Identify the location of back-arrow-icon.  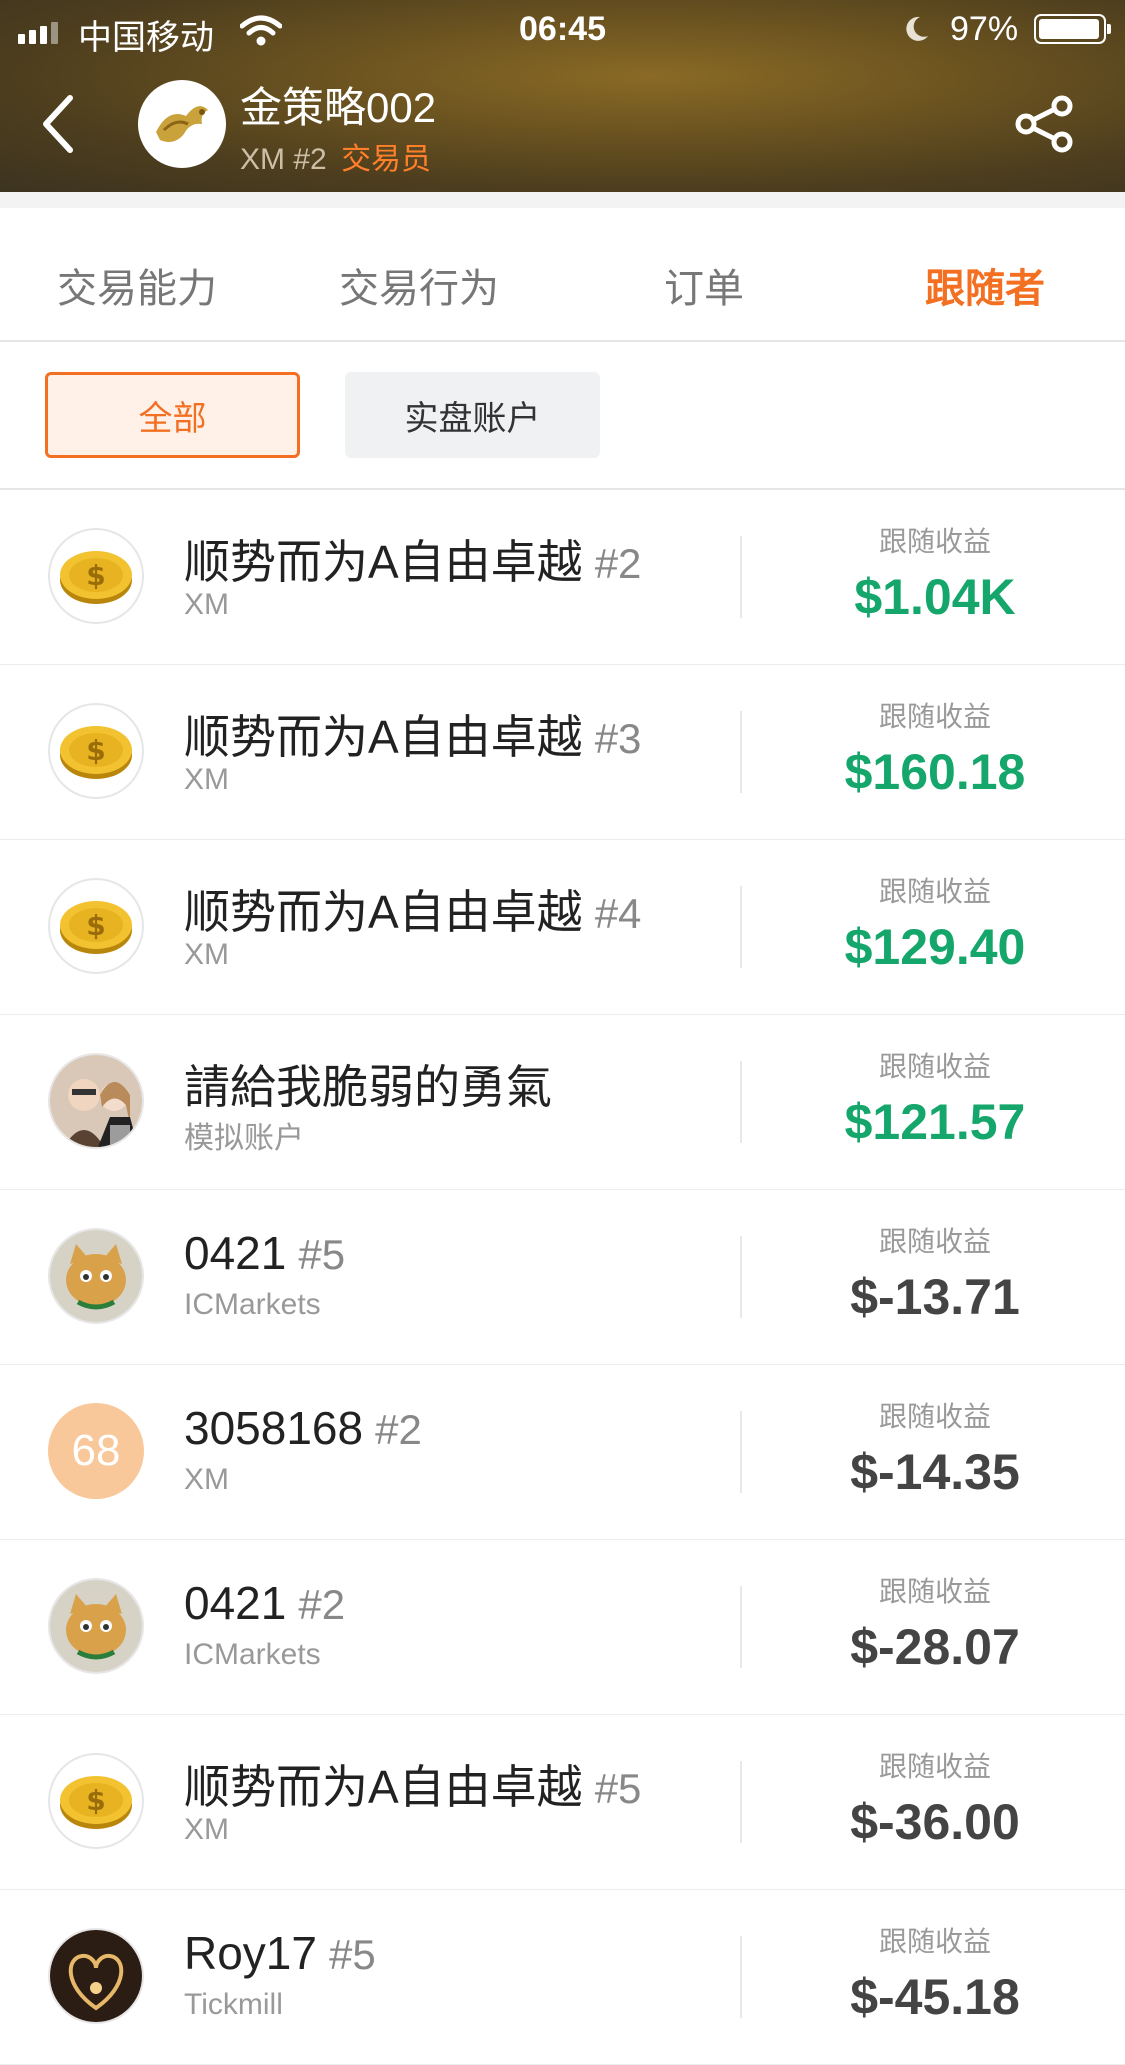
(58, 124).